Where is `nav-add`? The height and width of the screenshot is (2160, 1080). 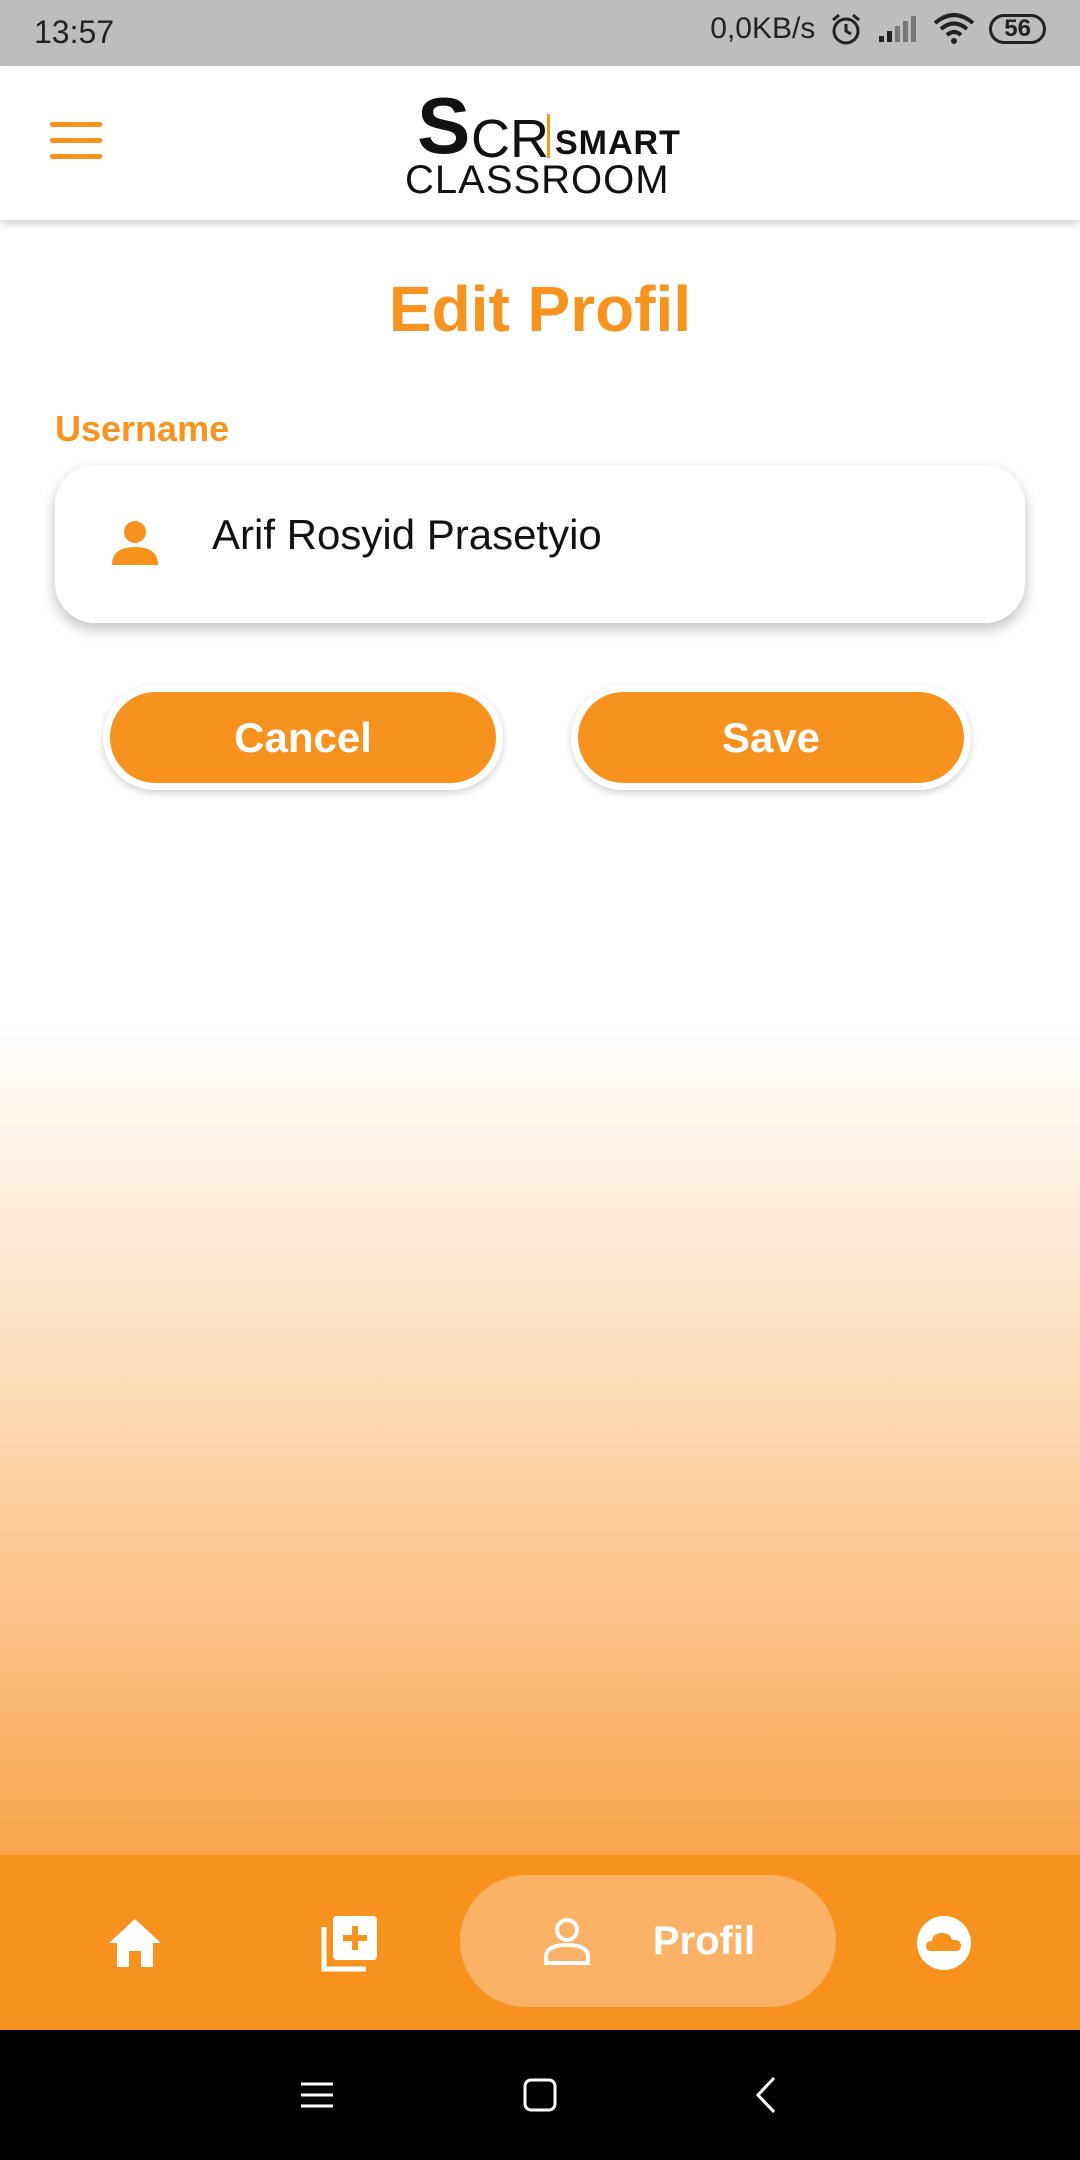
nav-add is located at coordinates (350, 1942).